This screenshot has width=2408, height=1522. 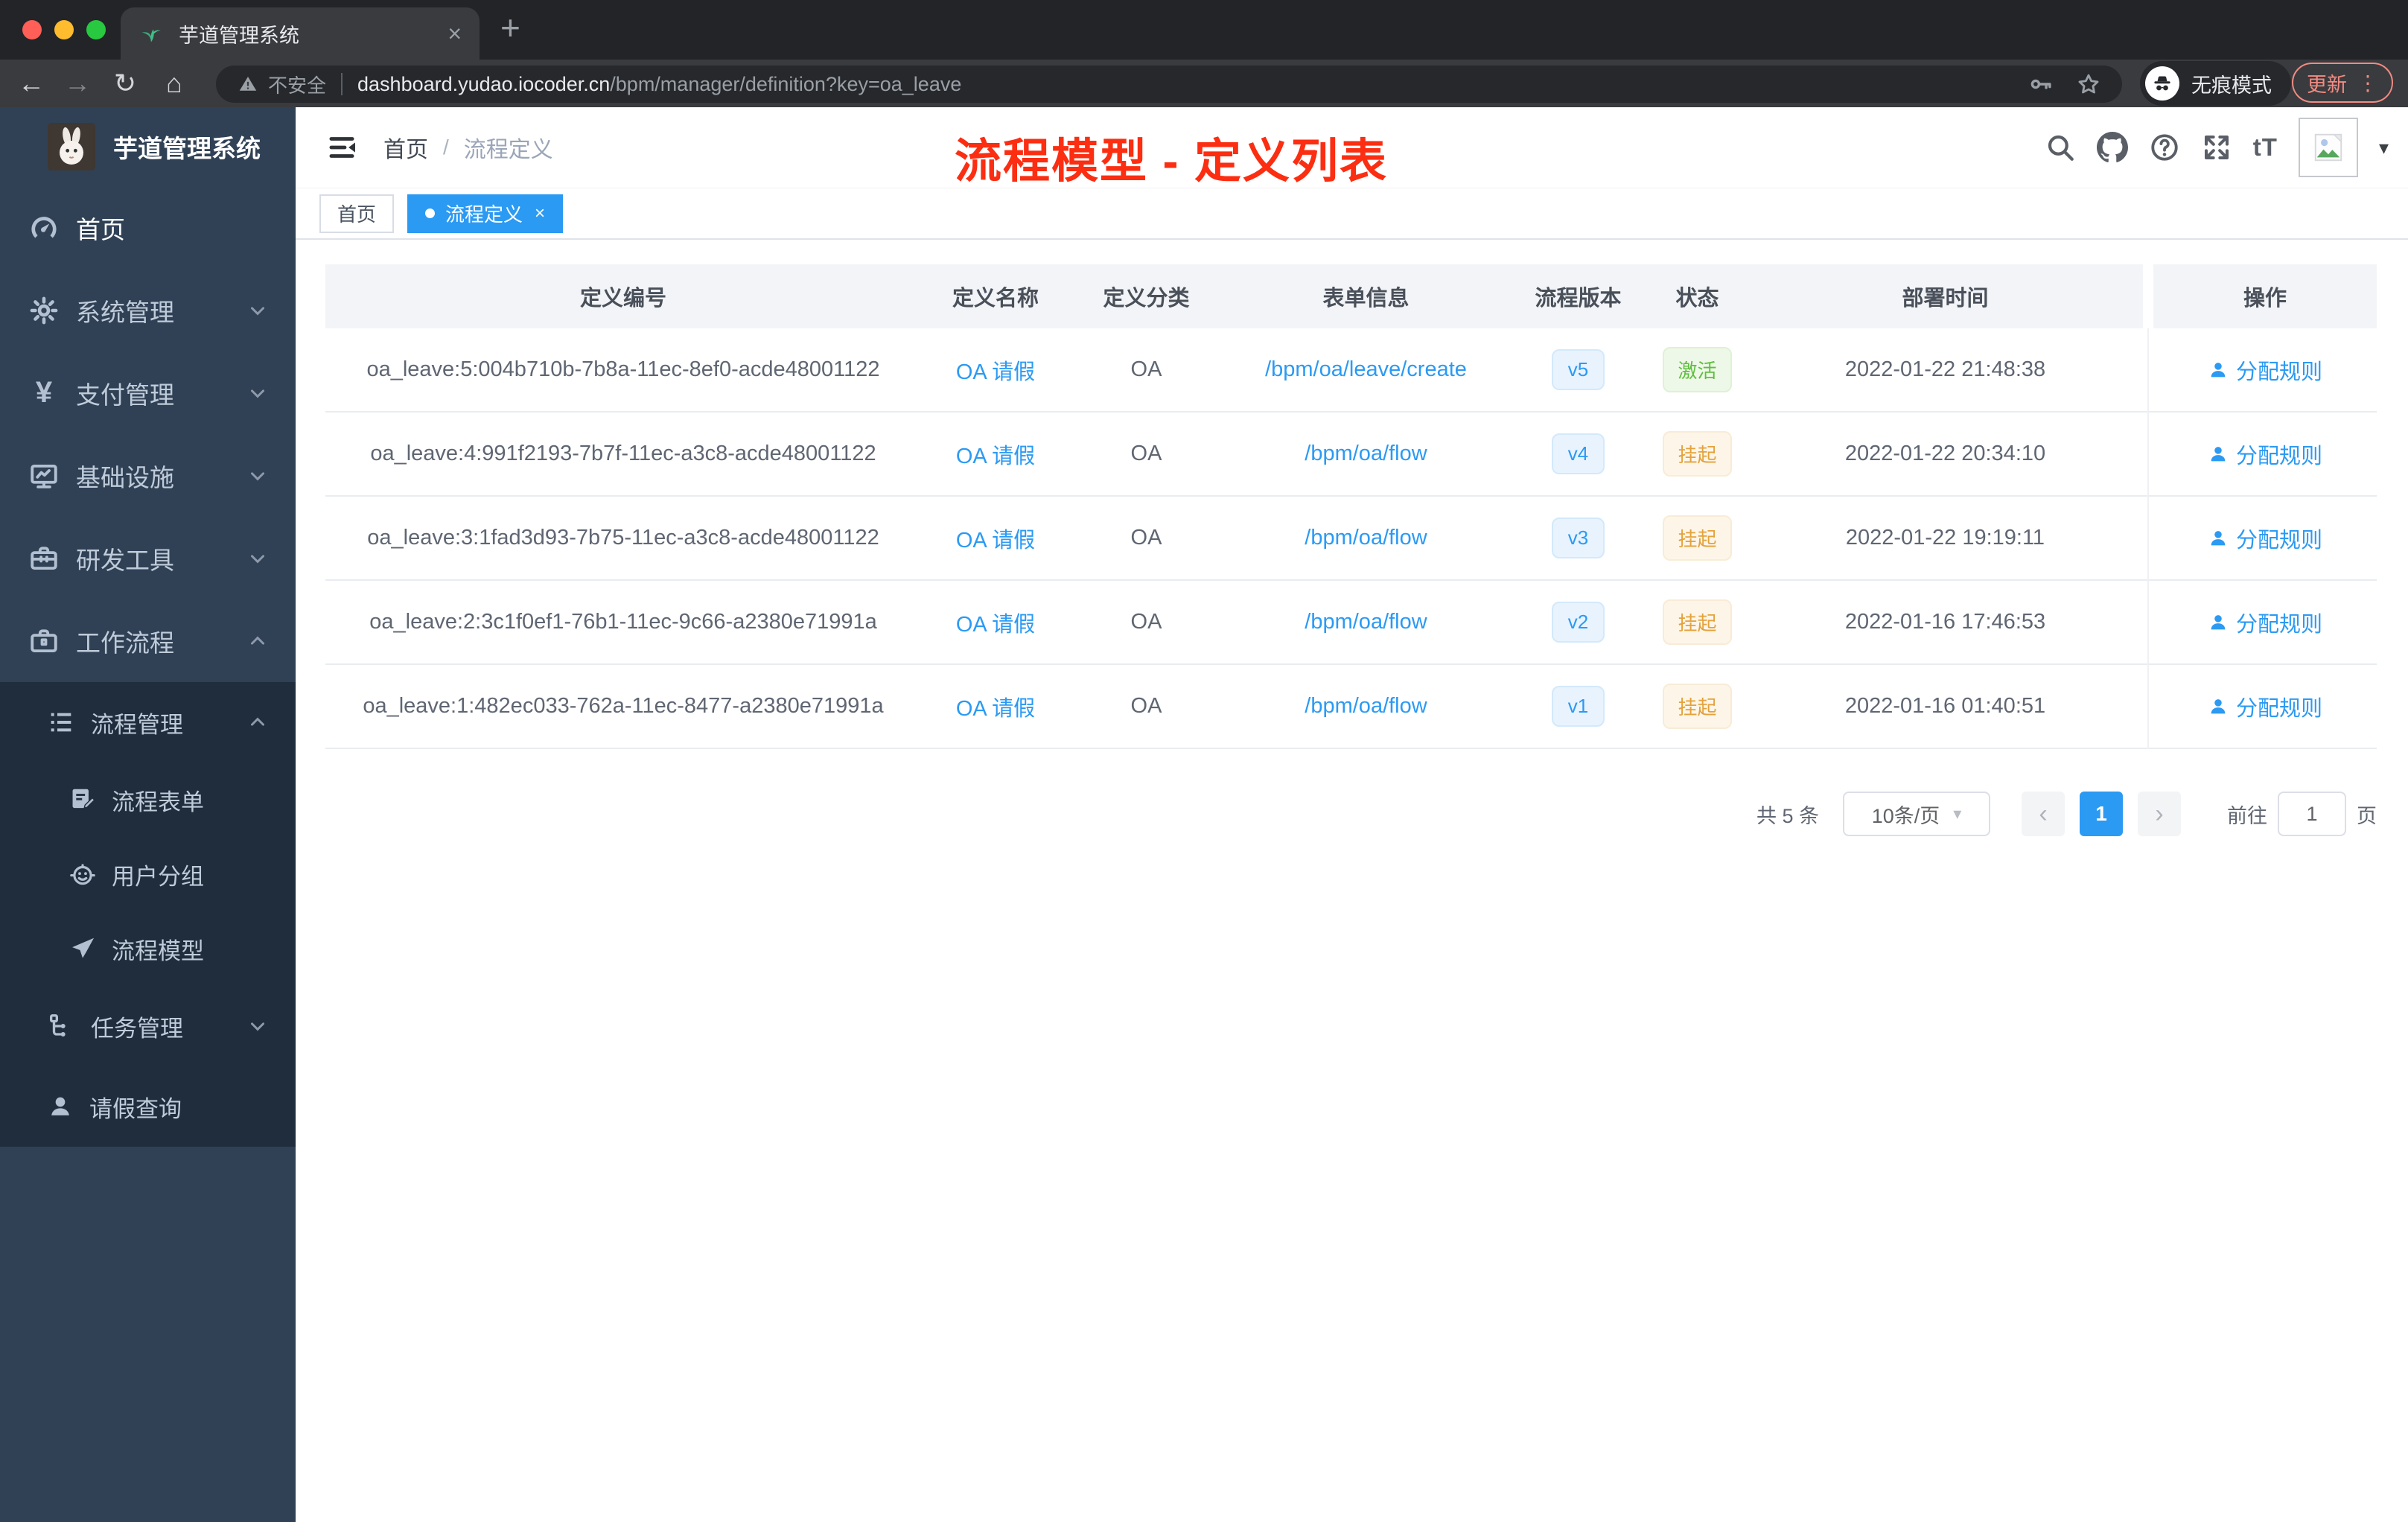 I want to click on home-button: ⌂, so click(x=174, y=83).